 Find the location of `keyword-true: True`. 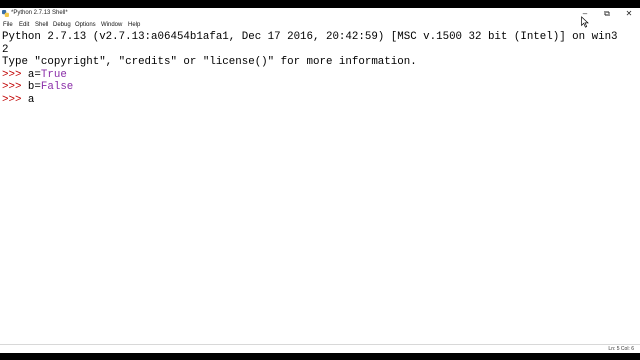

keyword-true: True is located at coordinates (53, 74).